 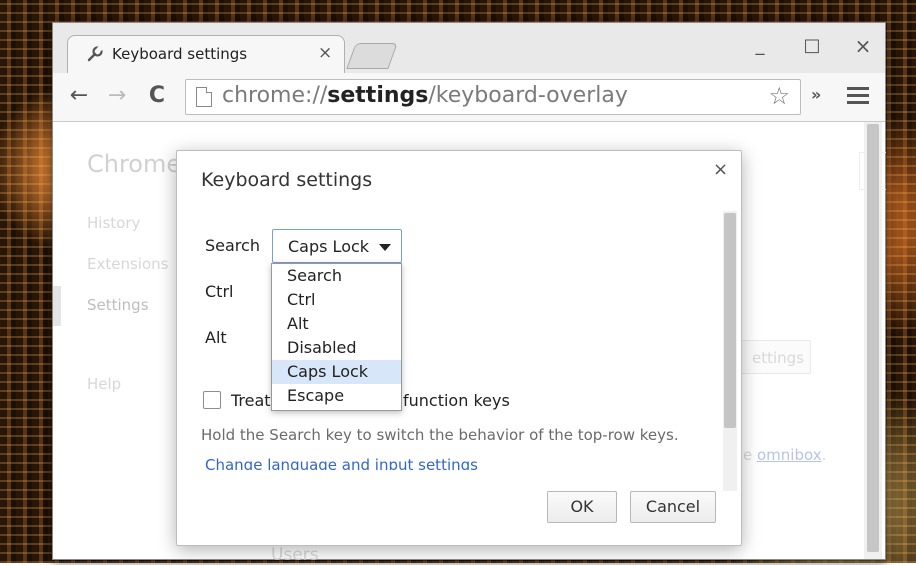 What do you see at coordinates (816, 94) in the screenshot?
I see `extensions-overflow-icon: »` at bounding box center [816, 94].